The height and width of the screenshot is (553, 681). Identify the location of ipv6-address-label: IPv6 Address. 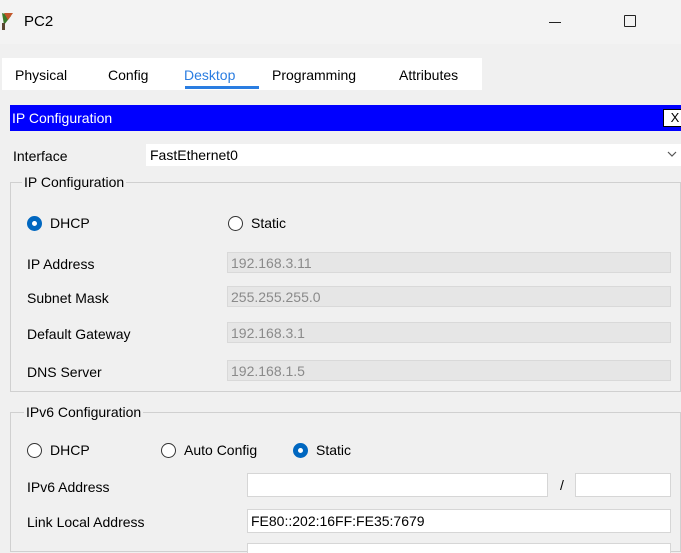
(68, 487).